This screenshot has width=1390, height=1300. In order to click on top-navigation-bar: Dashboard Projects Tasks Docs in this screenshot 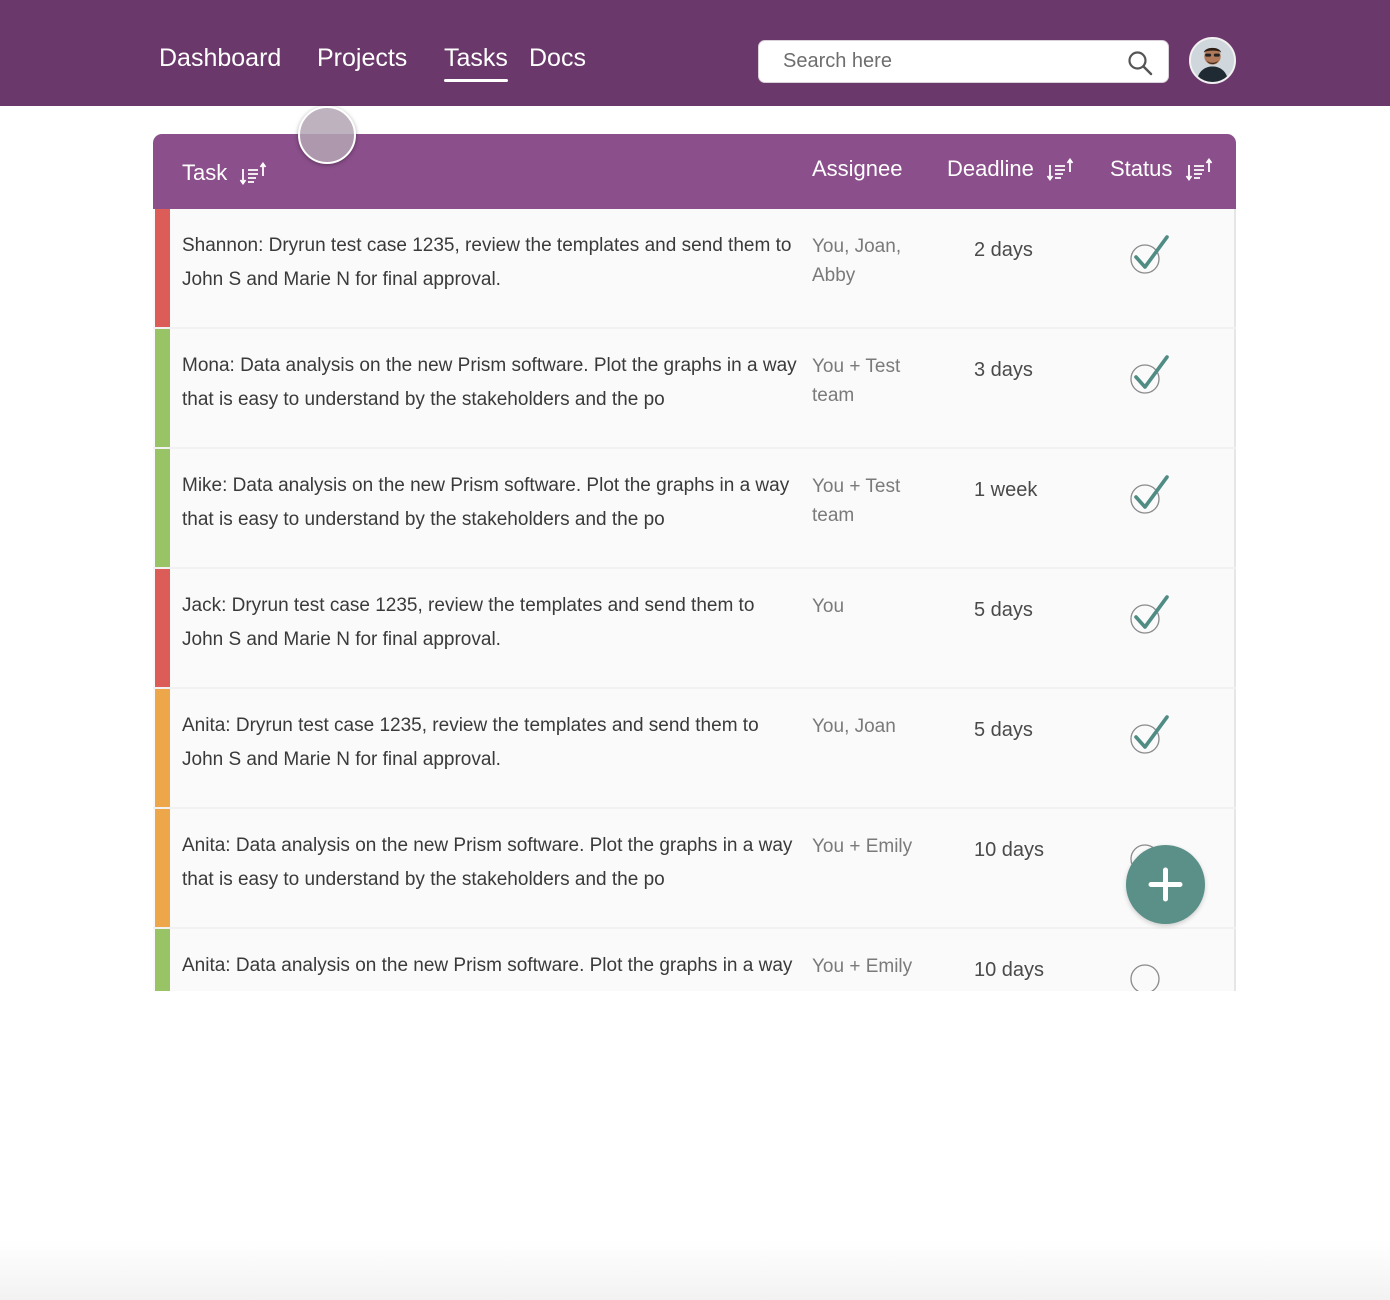, I will do `click(695, 53)`.